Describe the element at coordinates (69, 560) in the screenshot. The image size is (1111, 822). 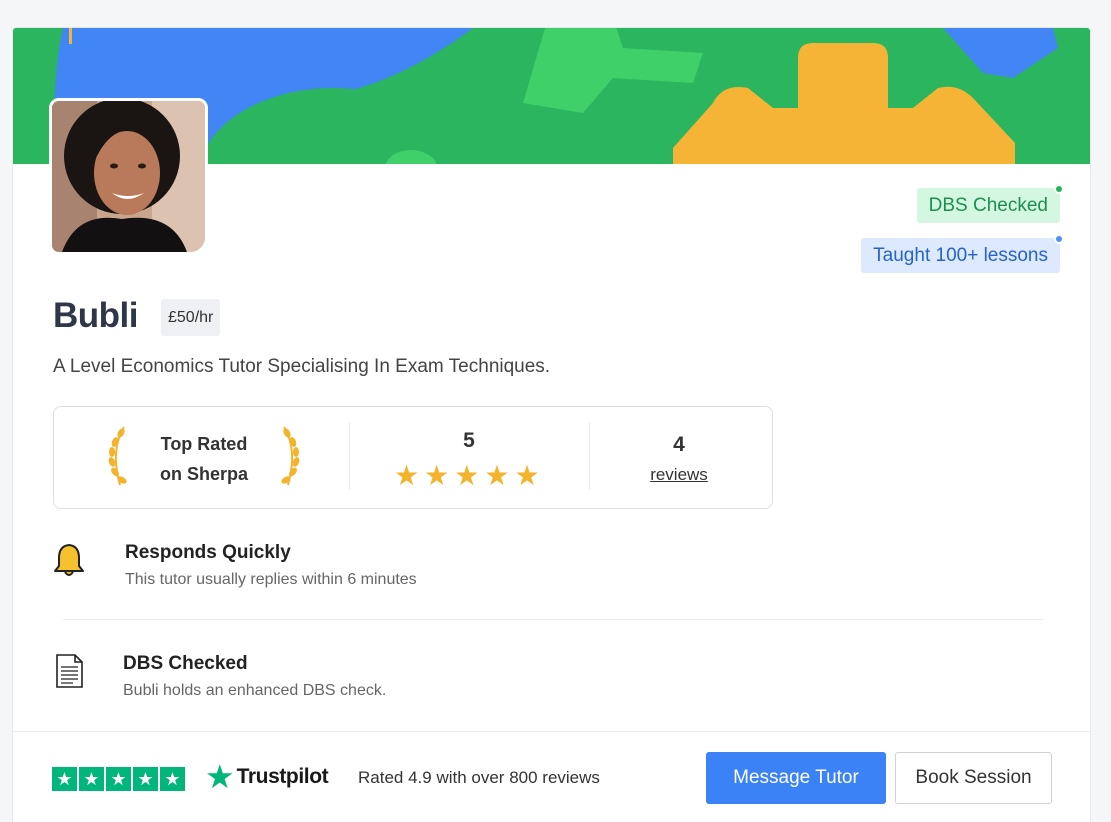
I see `bell-icon` at that location.